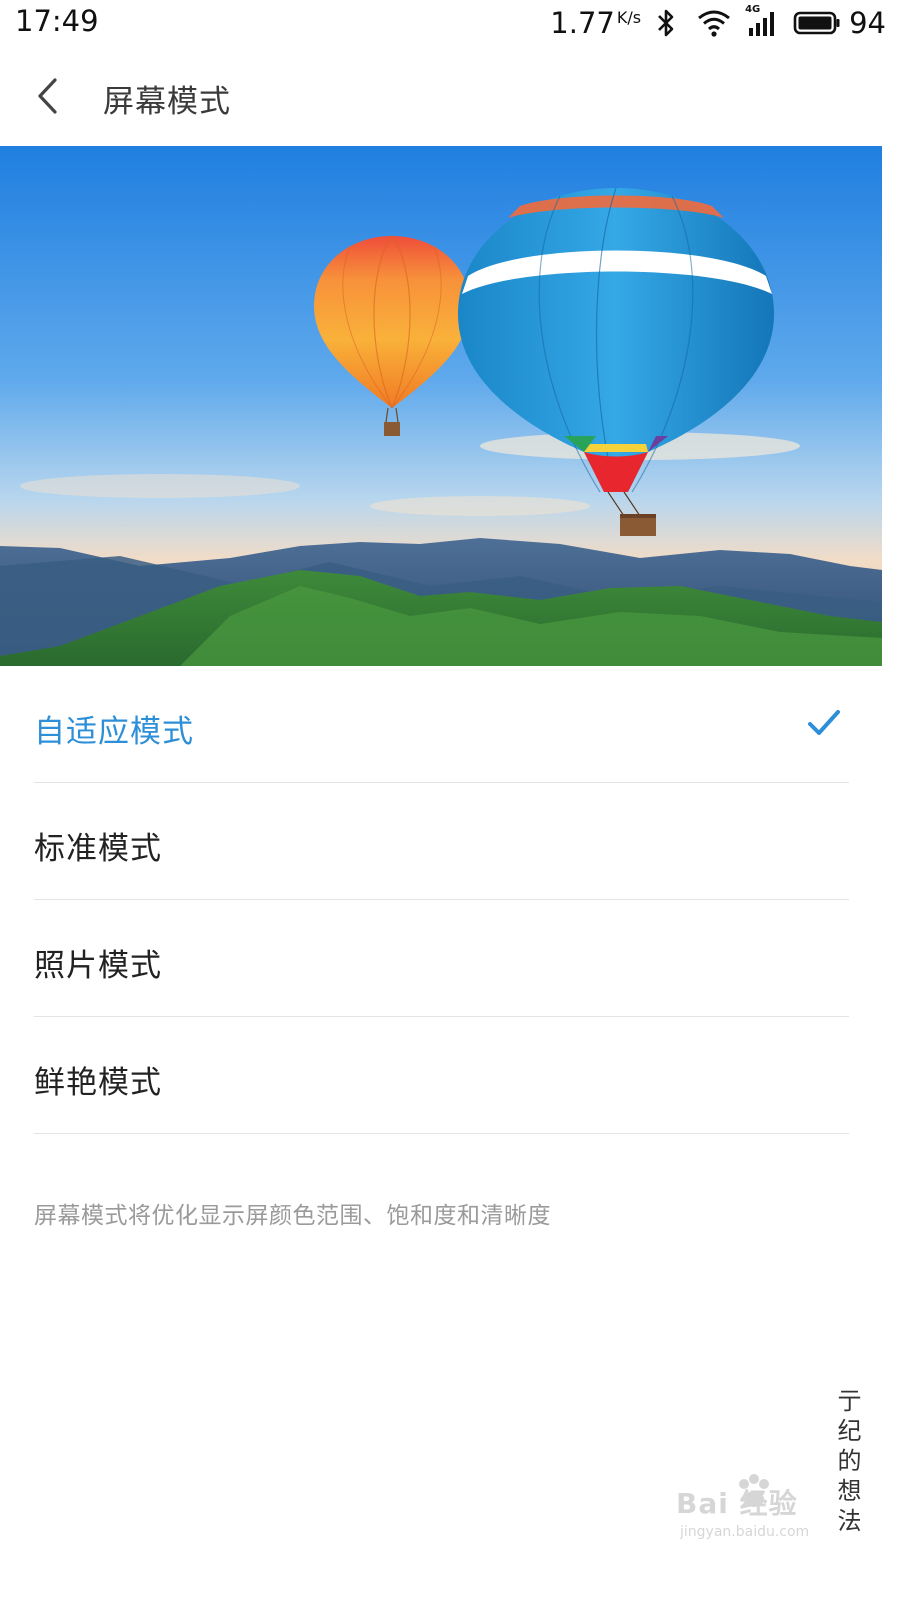  Describe the element at coordinates (847, 1463) in the screenshot. I see `author-signature: 亍纪的想法` at that location.